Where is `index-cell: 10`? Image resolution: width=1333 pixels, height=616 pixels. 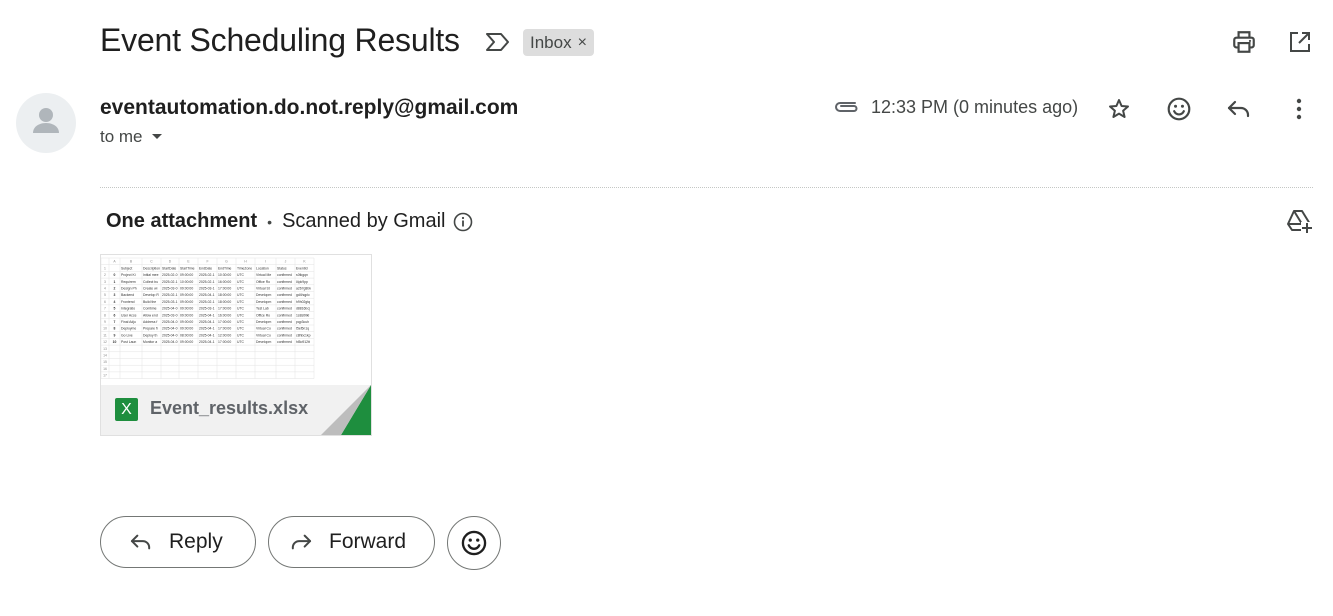
index-cell: 10 is located at coordinates (115, 342).